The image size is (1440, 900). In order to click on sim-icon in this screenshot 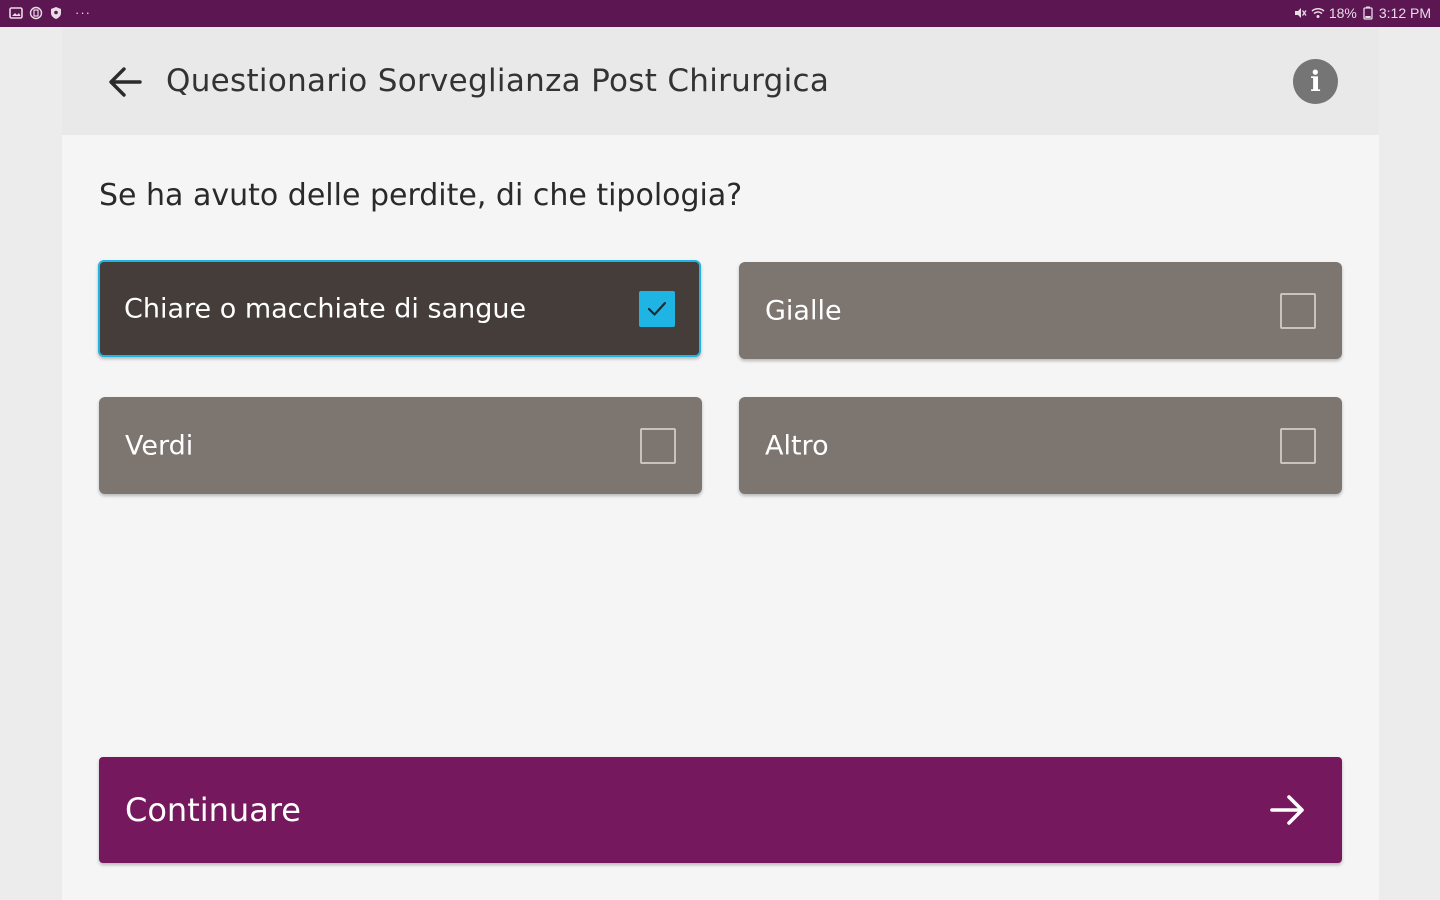, I will do `click(36, 13)`.